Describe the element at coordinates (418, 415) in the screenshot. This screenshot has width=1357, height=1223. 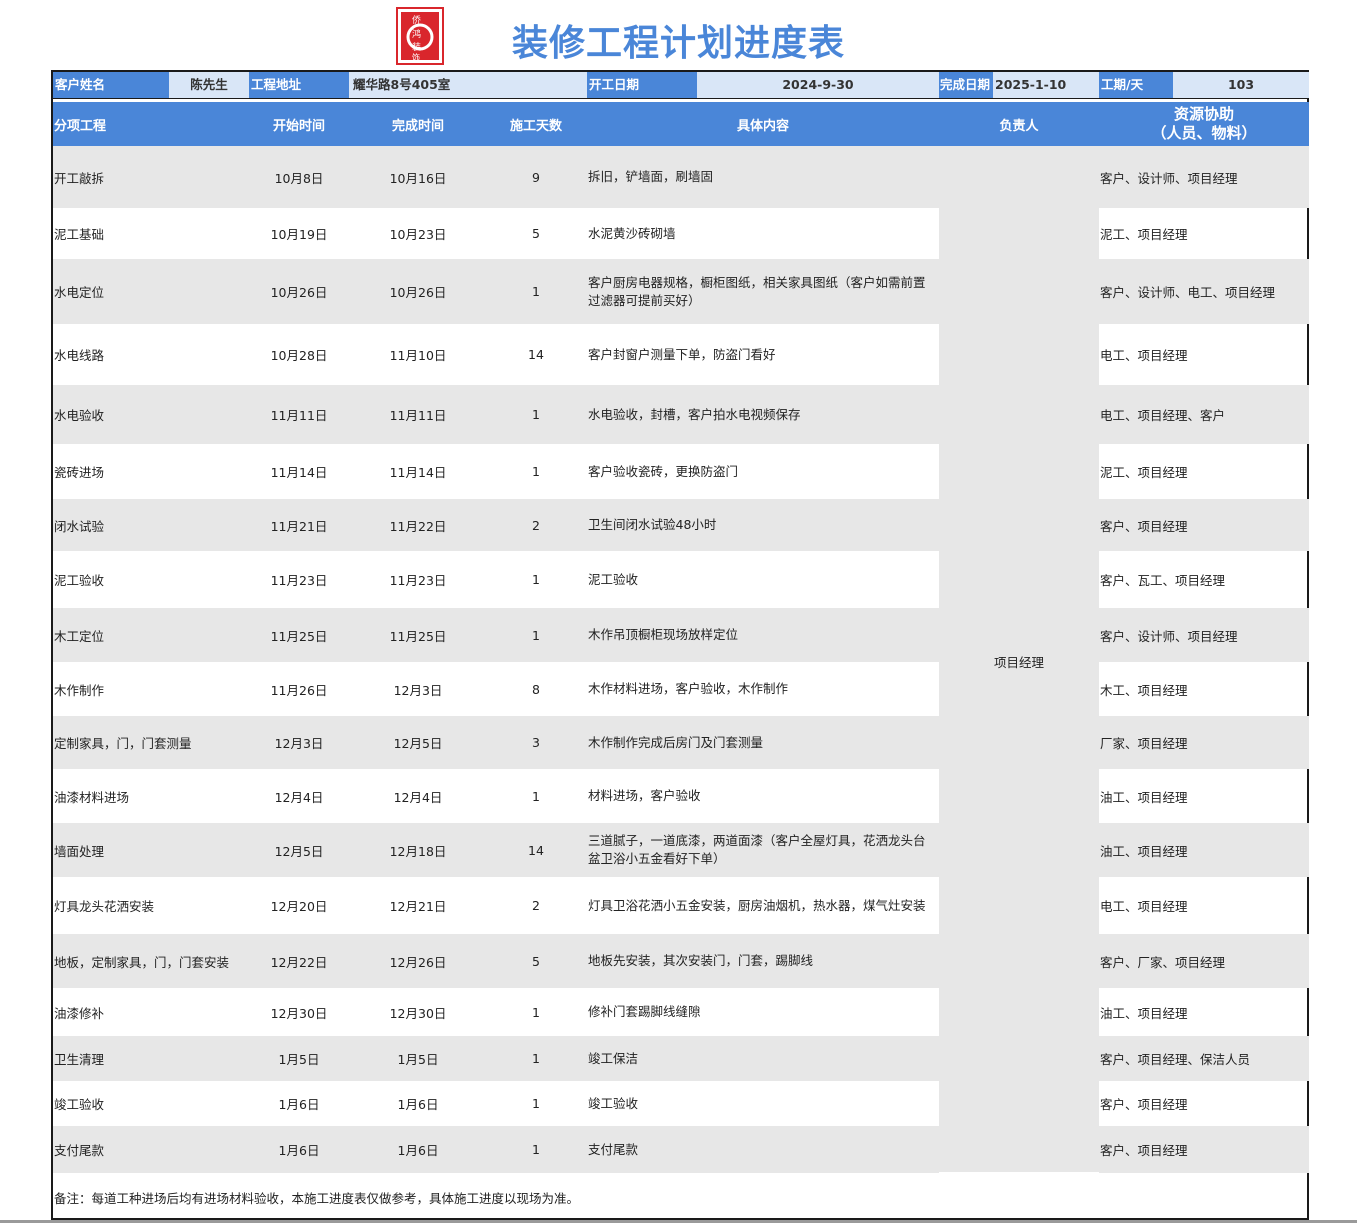
I see `cell-end: 11月11日` at that location.